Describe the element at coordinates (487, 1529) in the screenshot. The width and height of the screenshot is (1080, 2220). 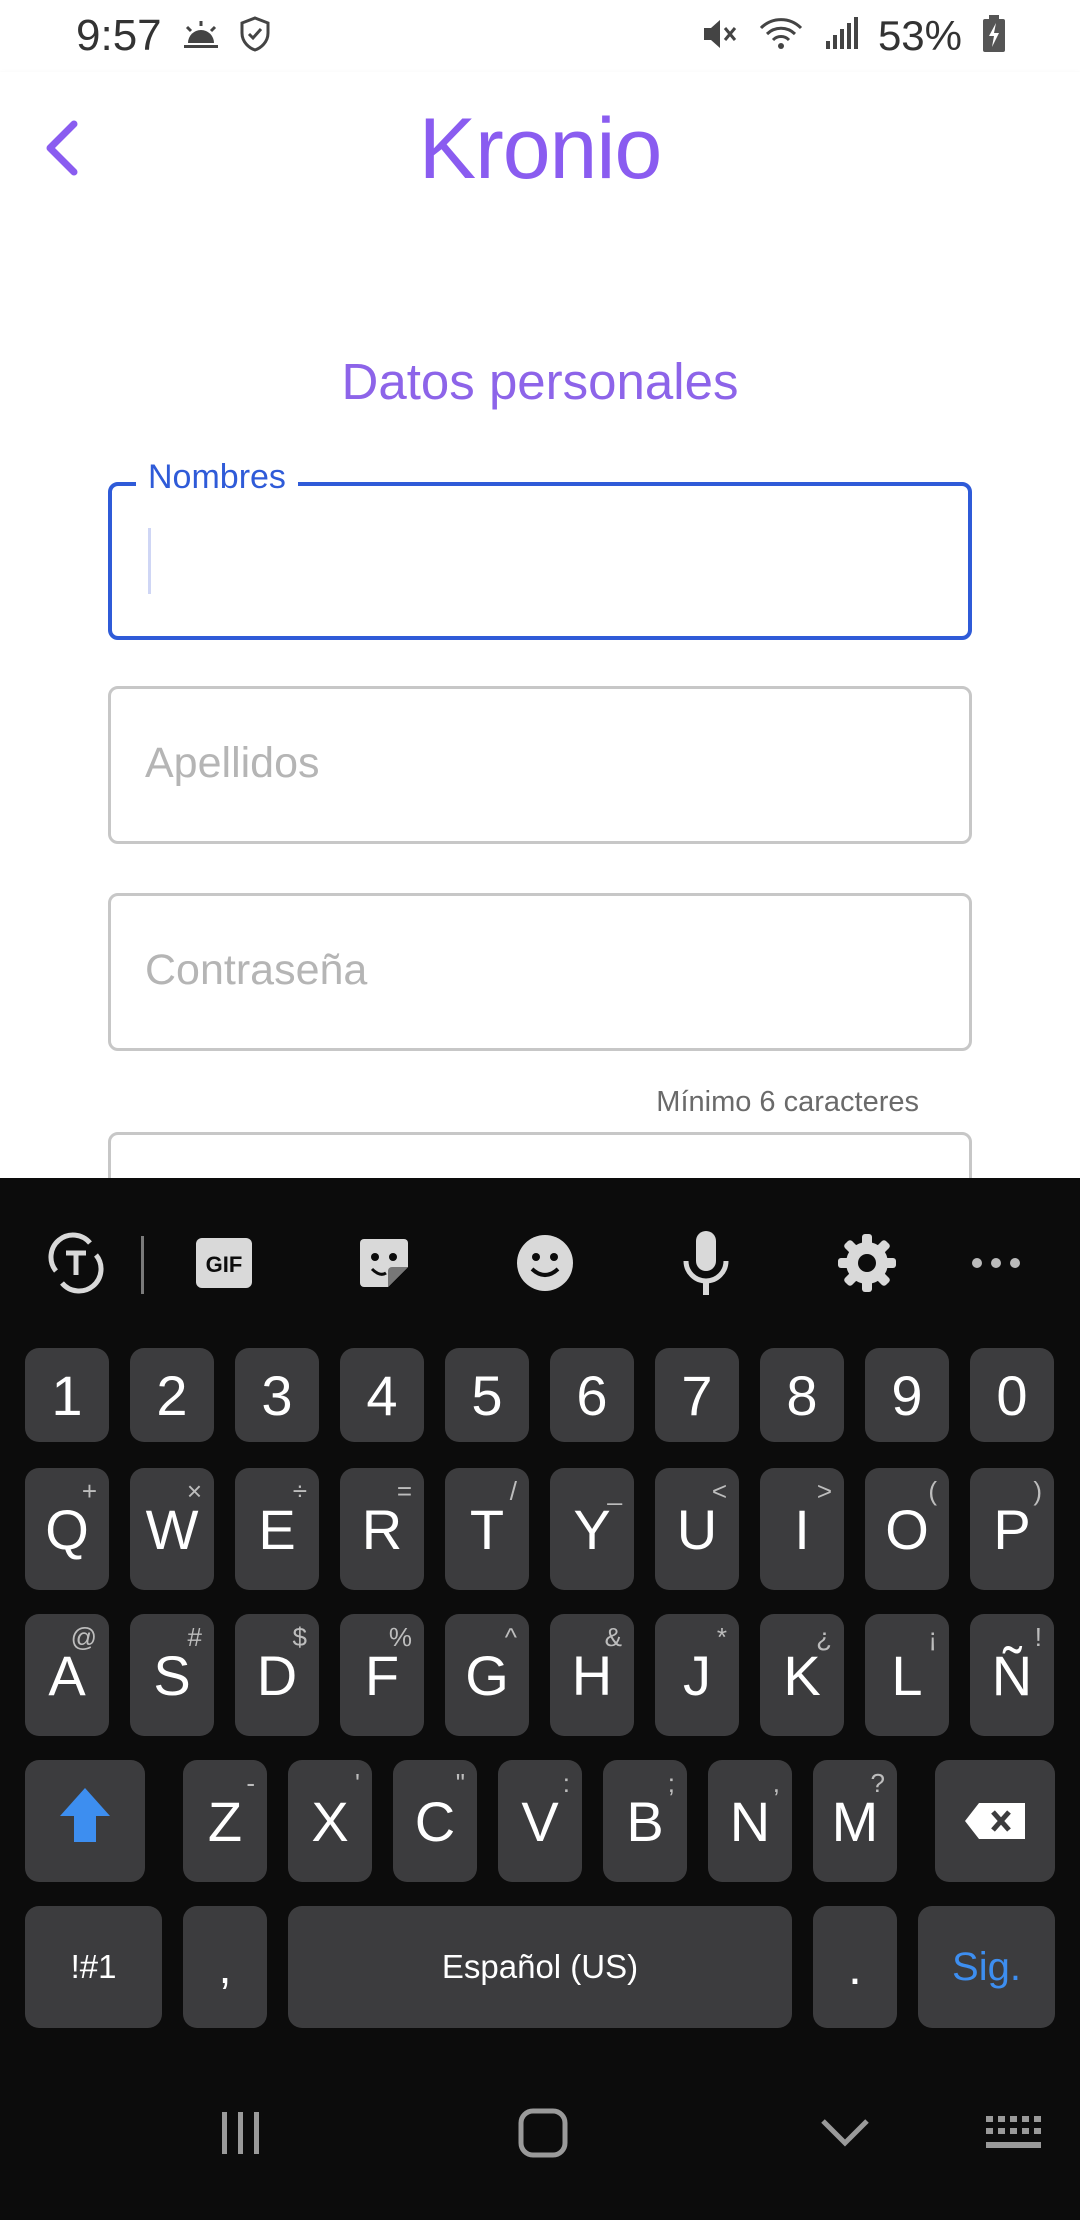
I see `key-t: T /` at that location.